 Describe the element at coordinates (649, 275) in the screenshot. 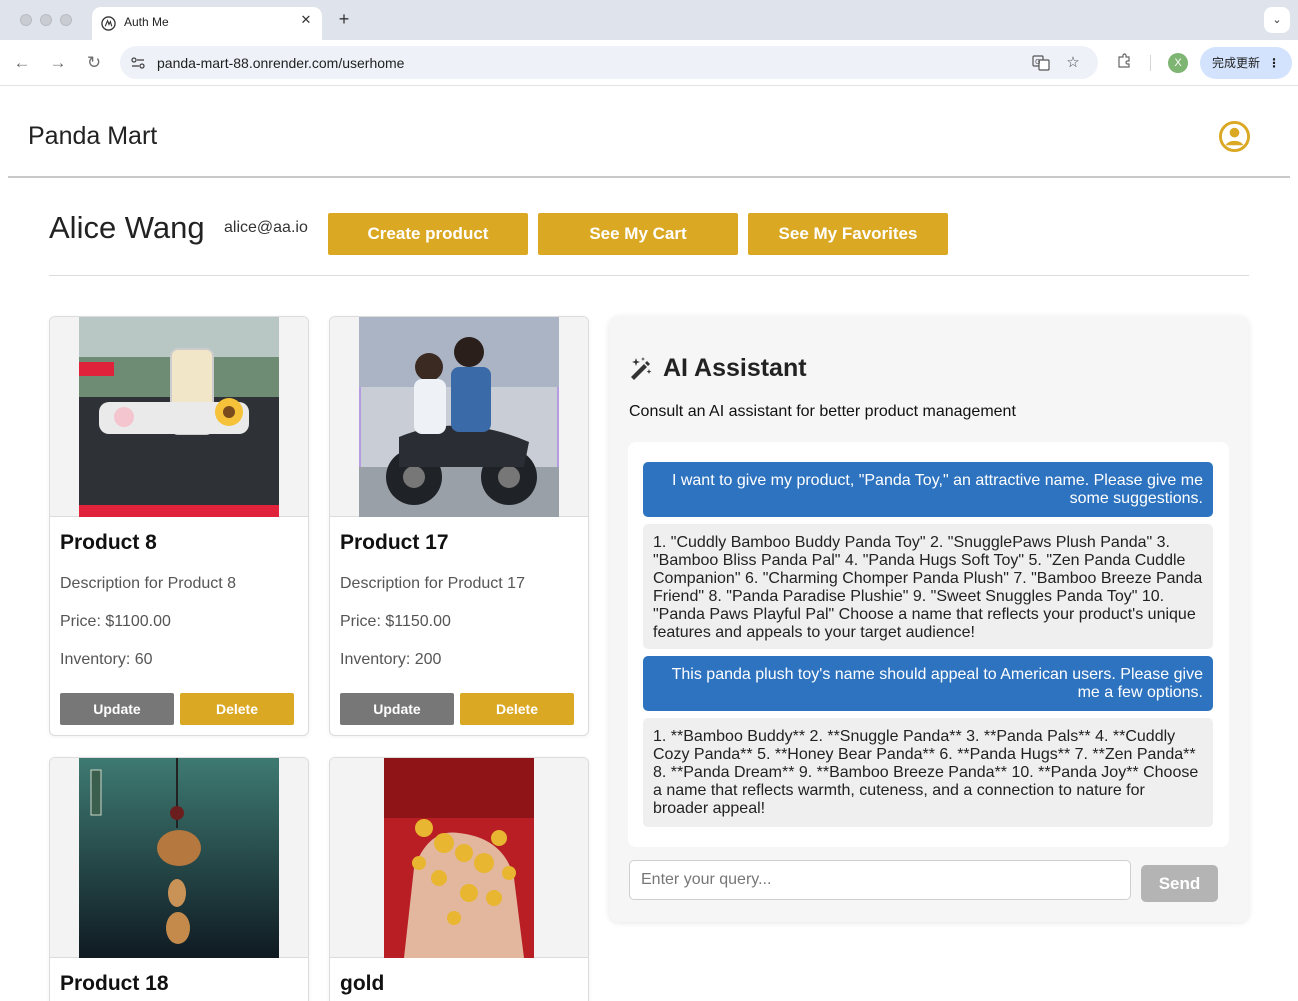

I see `profile-divider` at that location.